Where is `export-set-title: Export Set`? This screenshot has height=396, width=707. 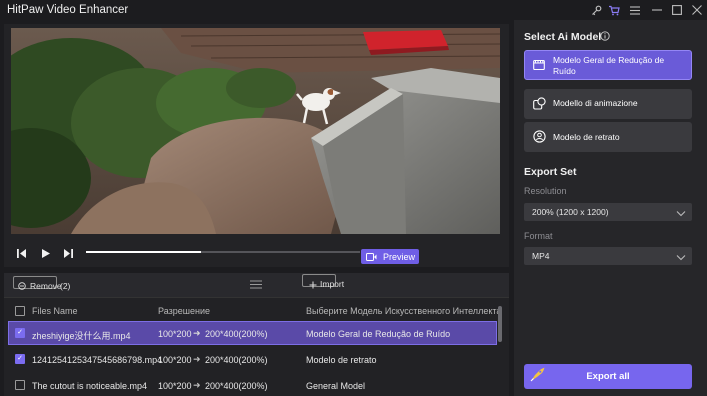 export-set-title: Export Set is located at coordinates (550, 172).